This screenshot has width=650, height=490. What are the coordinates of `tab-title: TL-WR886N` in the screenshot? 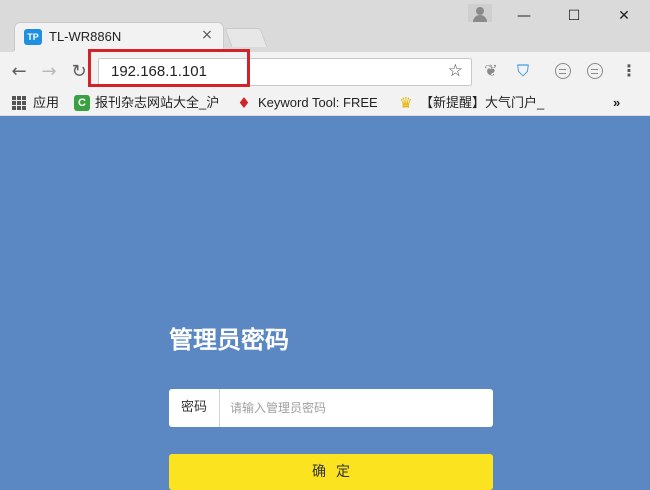 It's located at (85, 36).